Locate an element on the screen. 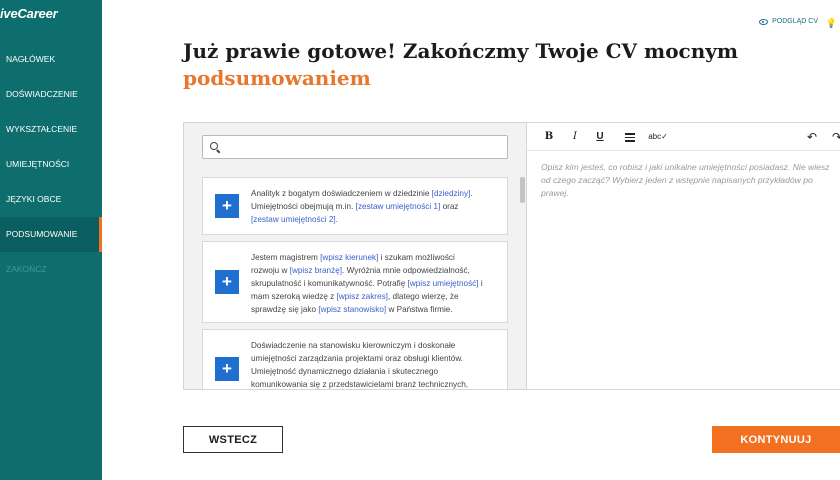 This screenshot has height=480, width=840. examples-scrollbar is located at coordinates (522, 283).